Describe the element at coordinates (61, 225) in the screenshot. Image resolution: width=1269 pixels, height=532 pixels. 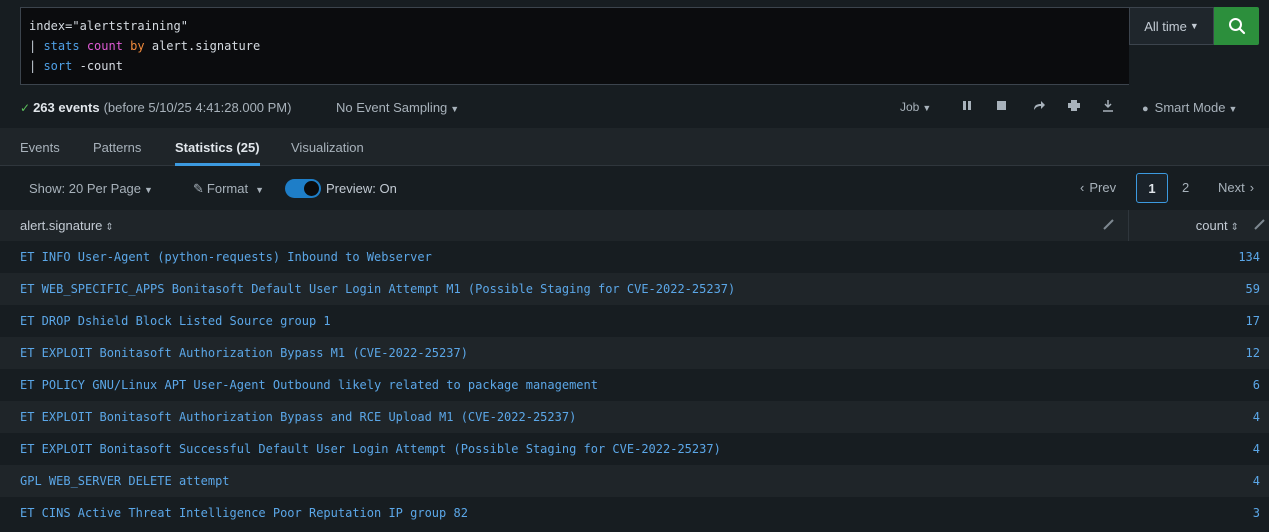
I see `column-label: alert.signature` at that location.